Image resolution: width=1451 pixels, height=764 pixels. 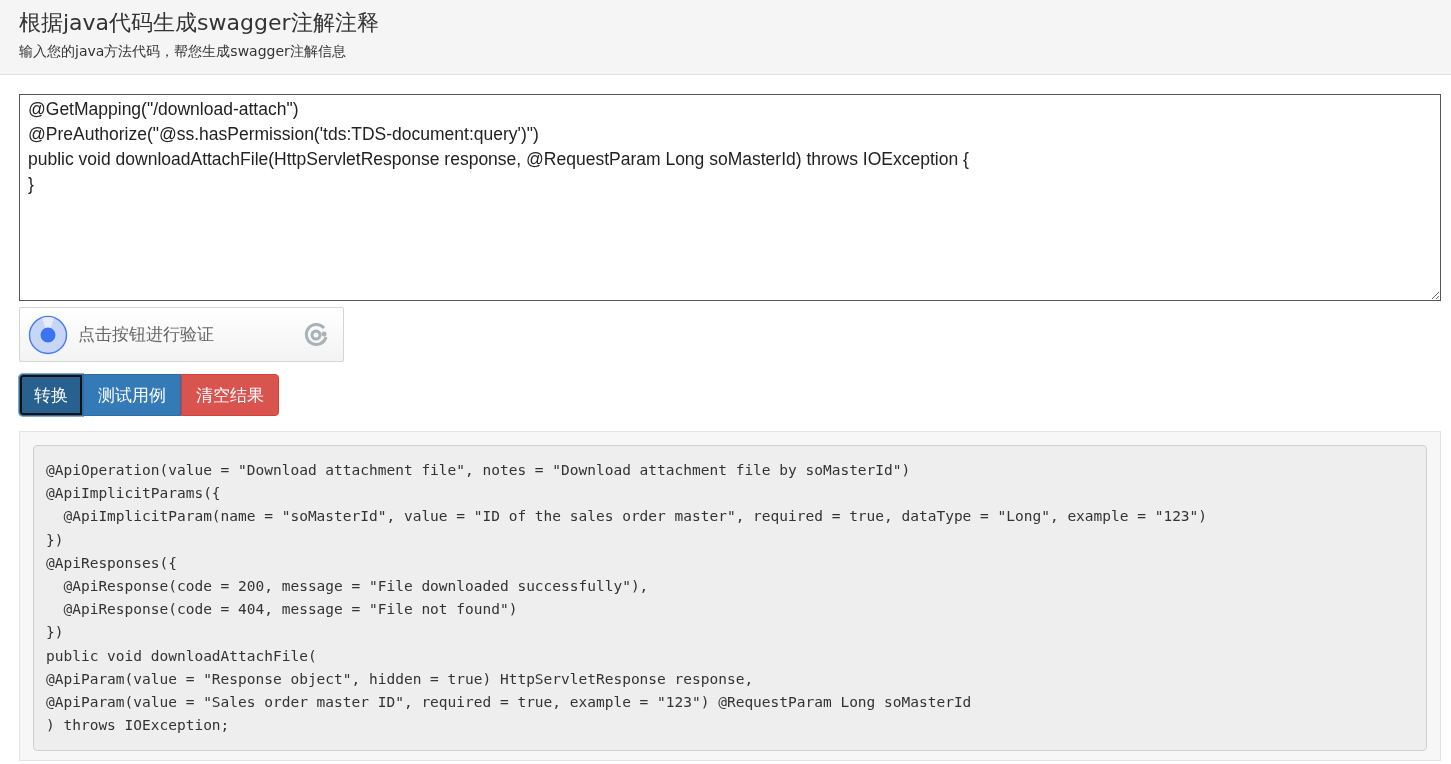 I want to click on page-title: 根据java代码生成swagger注解注释, so click(x=199, y=23).